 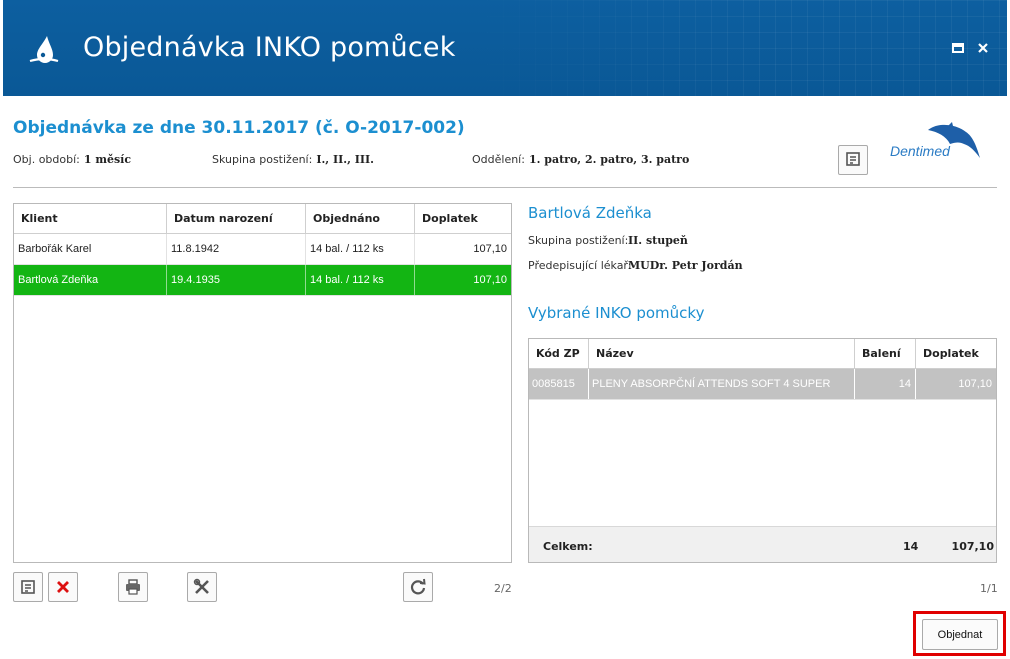 I want to click on logo-text: Dentimed, so click(x=920, y=151).